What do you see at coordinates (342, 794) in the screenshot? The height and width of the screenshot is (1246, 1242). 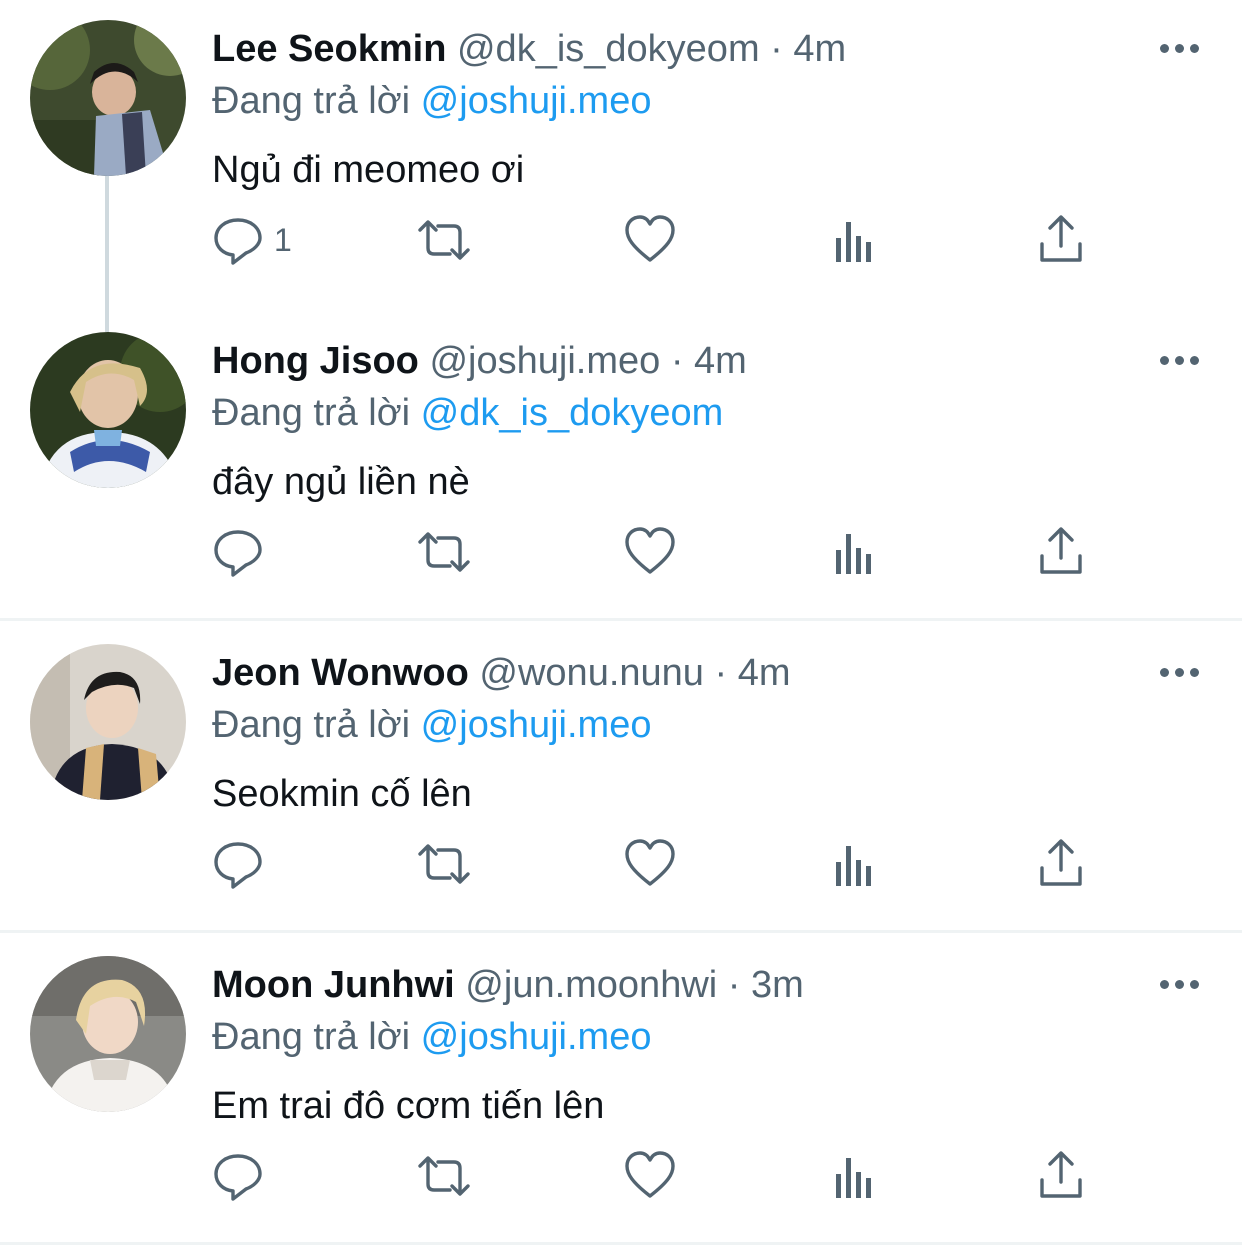 I see `tweet-text: Seokmin cố lên` at bounding box center [342, 794].